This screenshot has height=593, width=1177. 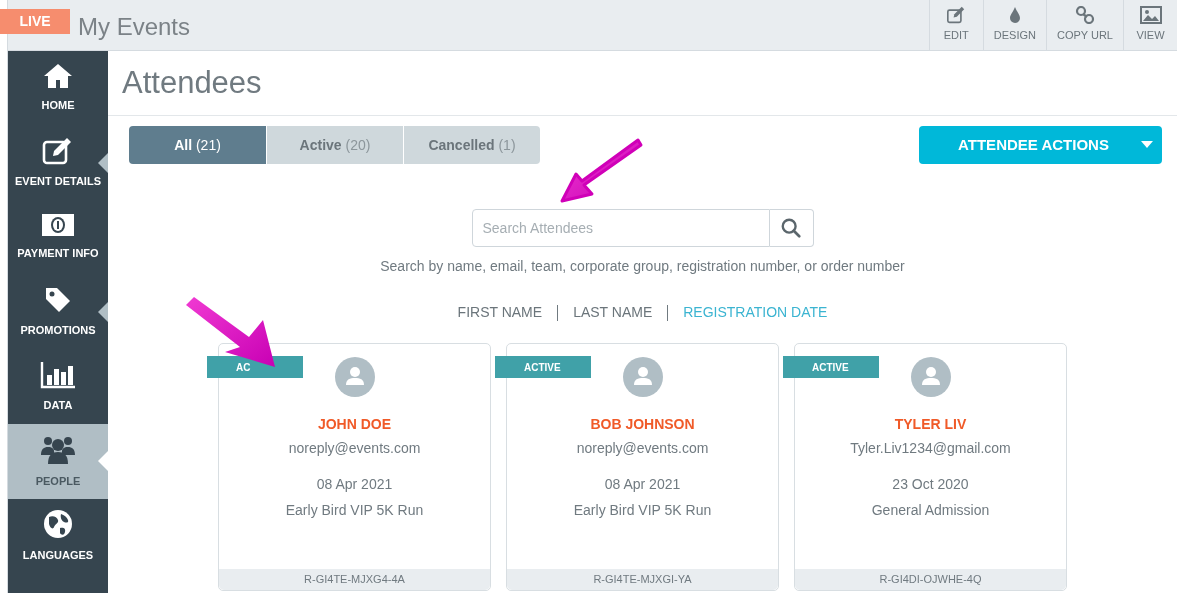 I want to click on link-icon, so click(x=1084, y=15).